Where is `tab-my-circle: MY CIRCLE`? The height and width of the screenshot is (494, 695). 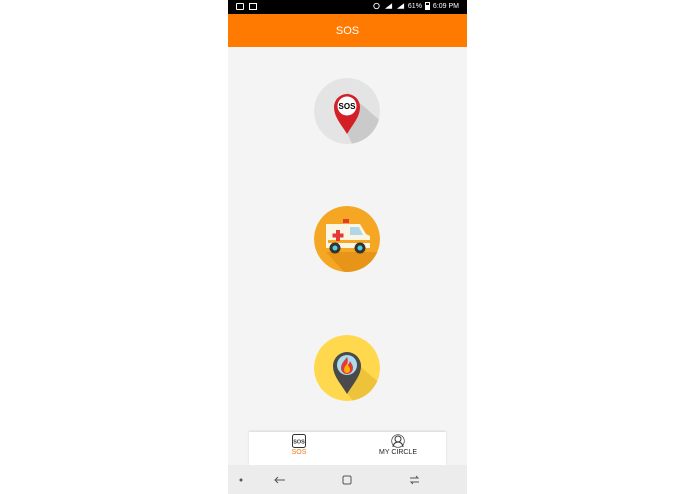
tab-my-circle: MY CIRCLE is located at coordinates (398, 449).